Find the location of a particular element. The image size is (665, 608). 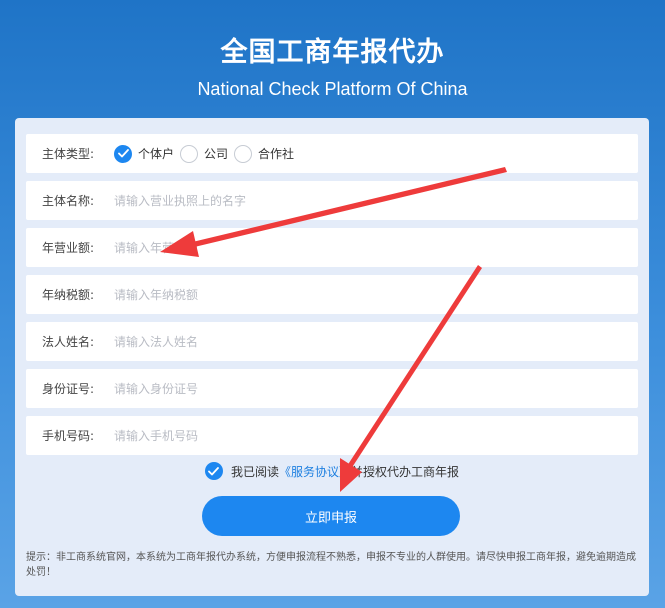

radio-checked-icon is located at coordinates (123, 153).